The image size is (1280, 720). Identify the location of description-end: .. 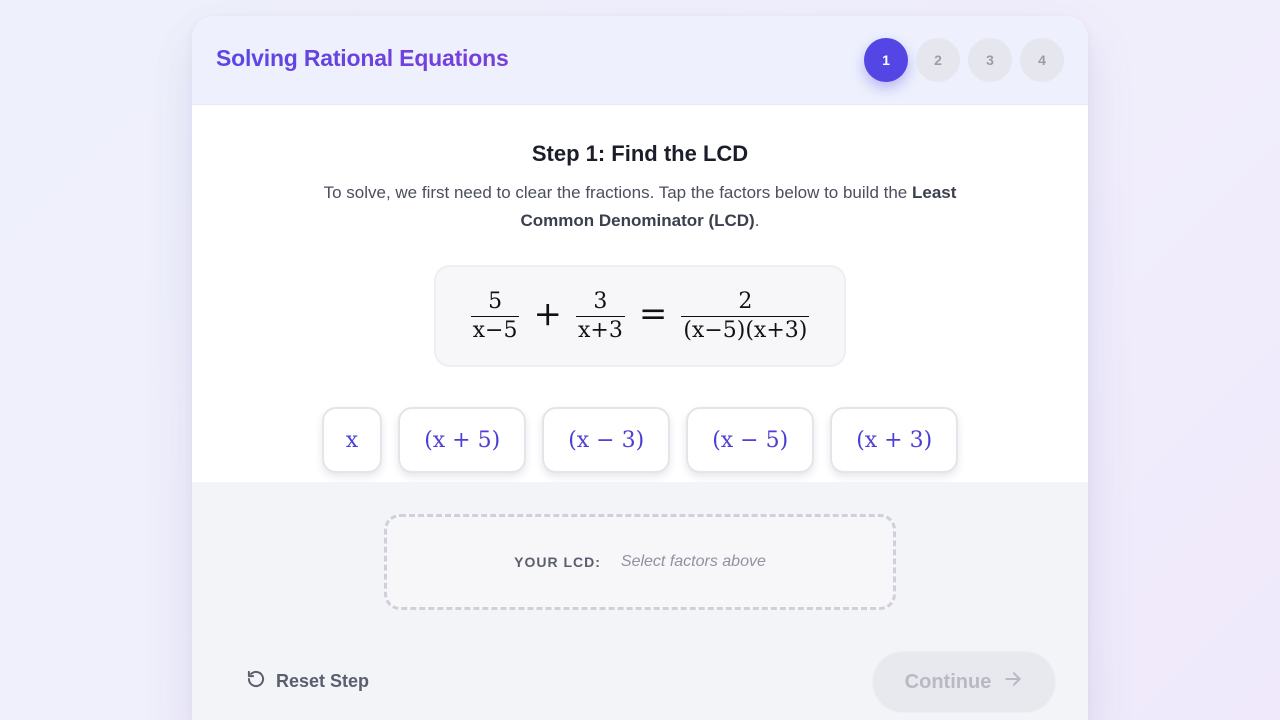
(757, 220).